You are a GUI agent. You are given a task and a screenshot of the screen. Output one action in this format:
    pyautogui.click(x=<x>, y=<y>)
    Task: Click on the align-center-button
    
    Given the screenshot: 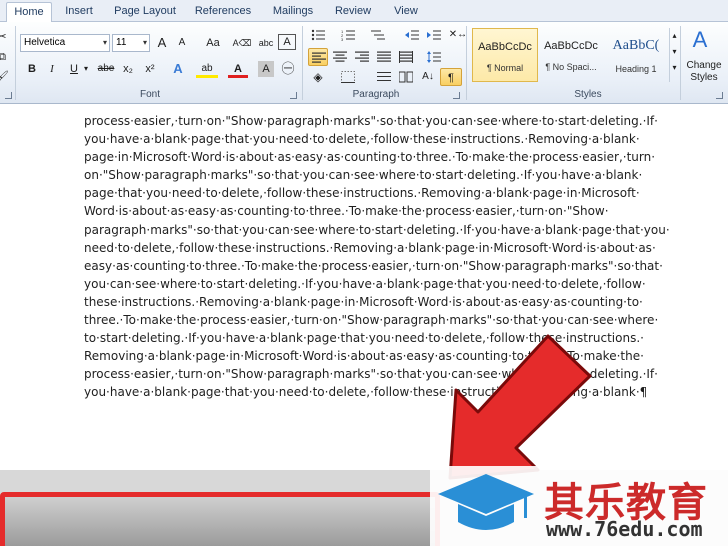 What is the action you would take?
    pyautogui.click(x=340, y=57)
    